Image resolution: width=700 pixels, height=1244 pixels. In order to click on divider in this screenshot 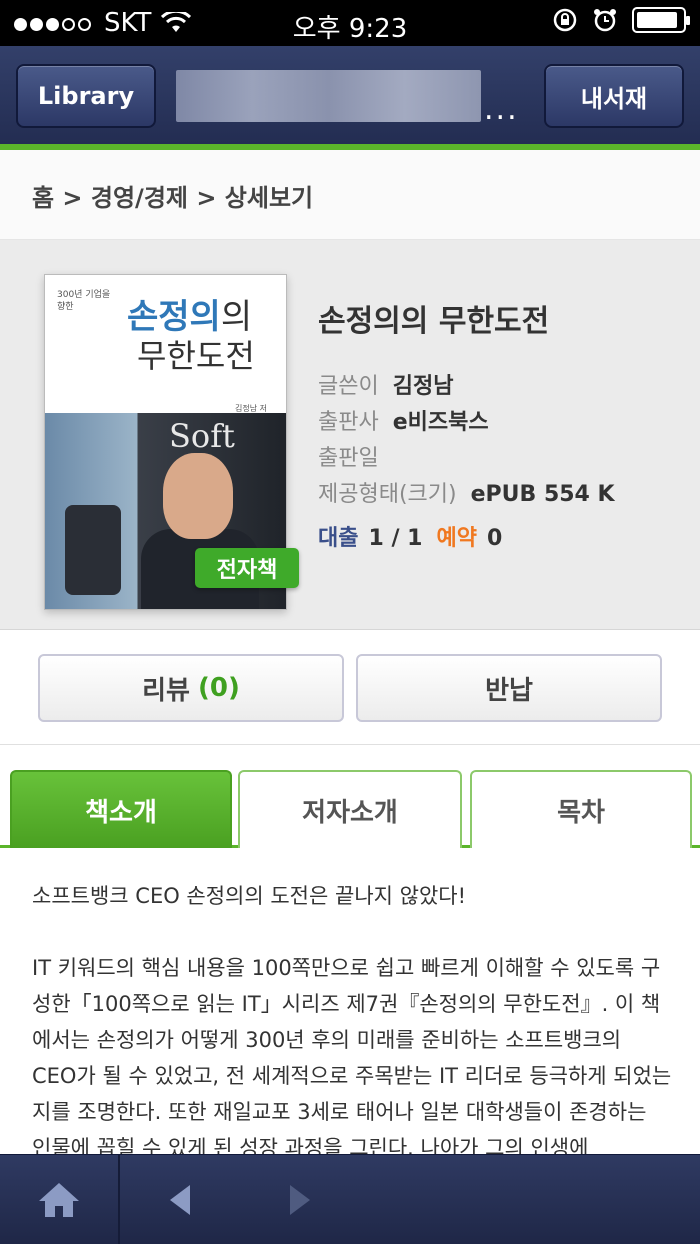, I will do `click(350, 744)`.